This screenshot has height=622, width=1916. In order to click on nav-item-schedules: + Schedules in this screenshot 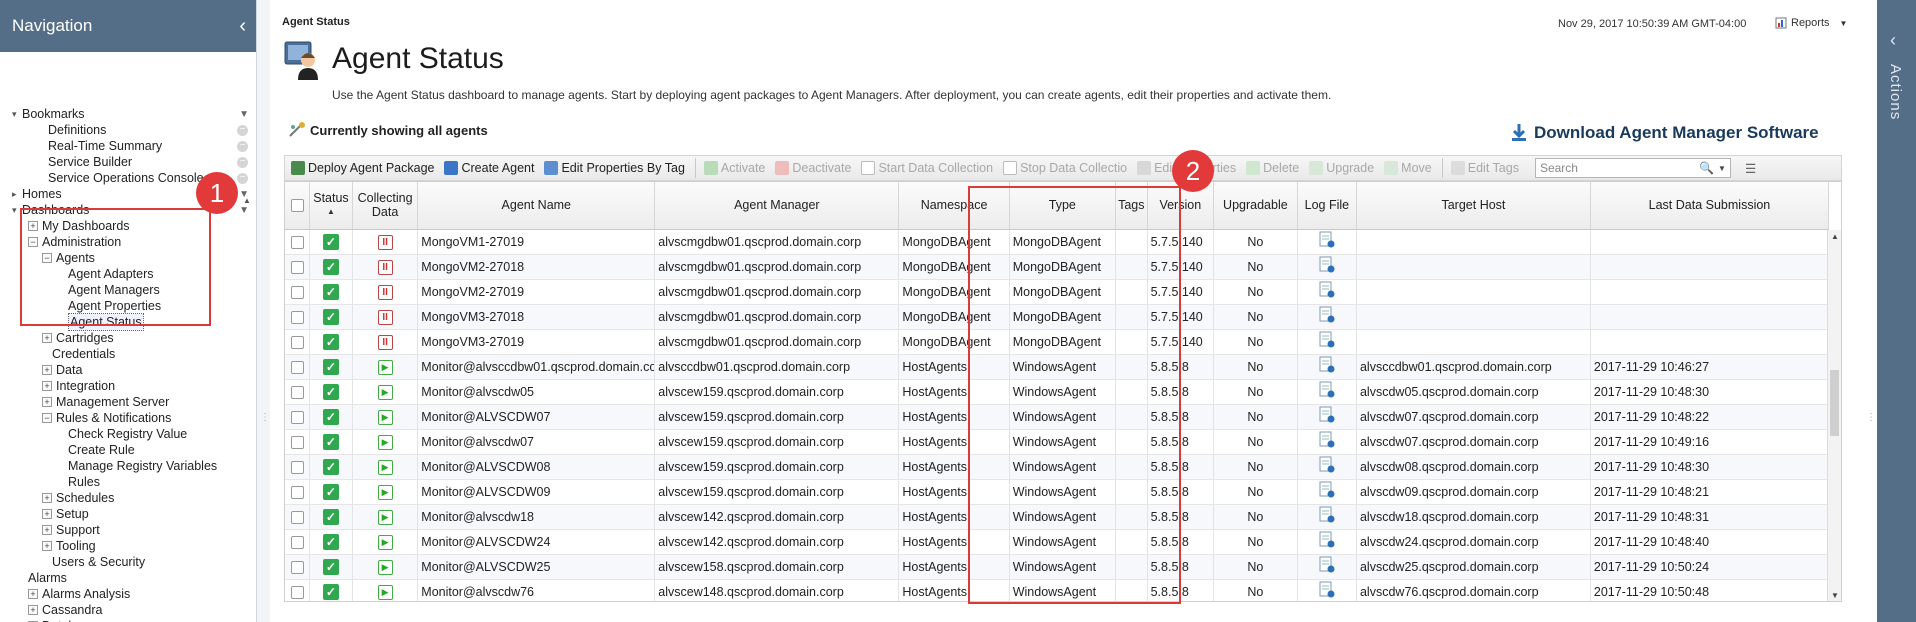, I will do `click(78, 498)`.